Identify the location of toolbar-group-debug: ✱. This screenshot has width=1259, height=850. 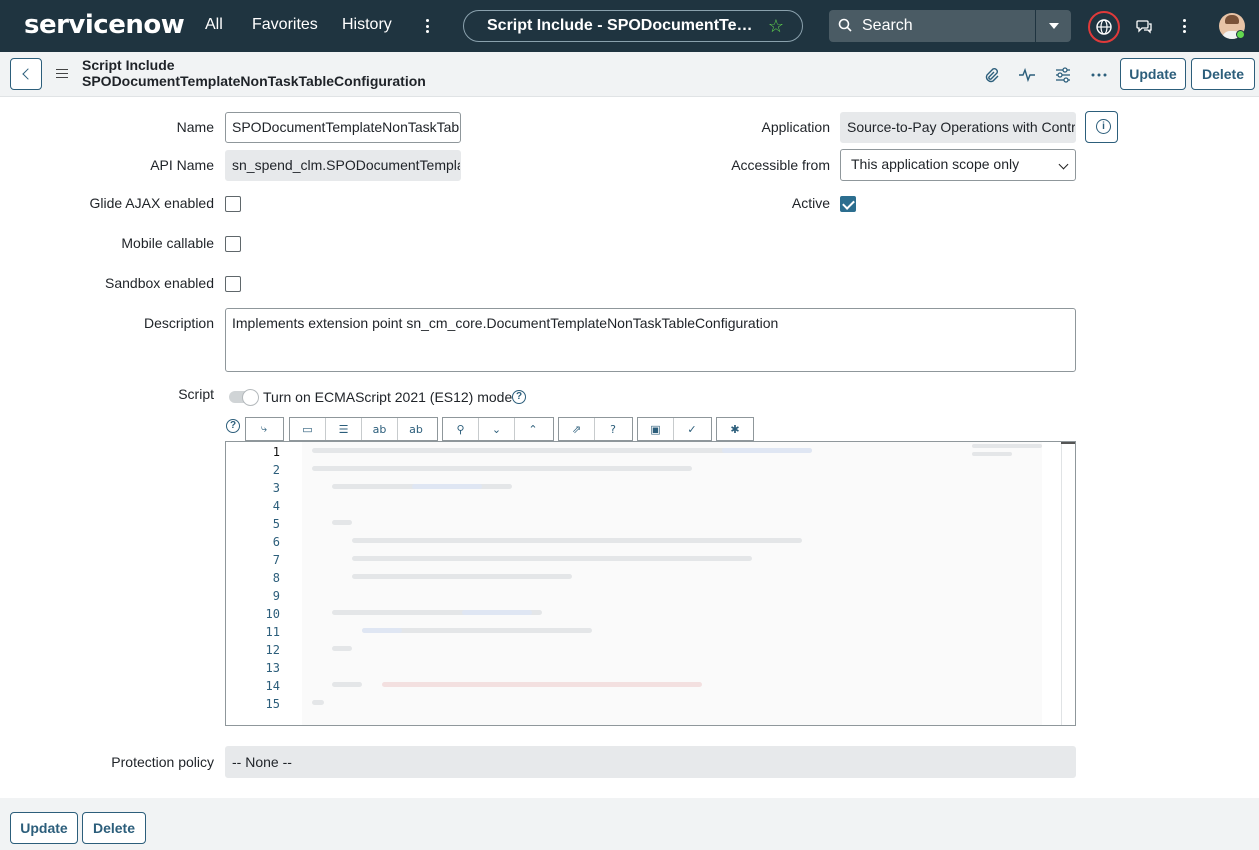
(735, 429).